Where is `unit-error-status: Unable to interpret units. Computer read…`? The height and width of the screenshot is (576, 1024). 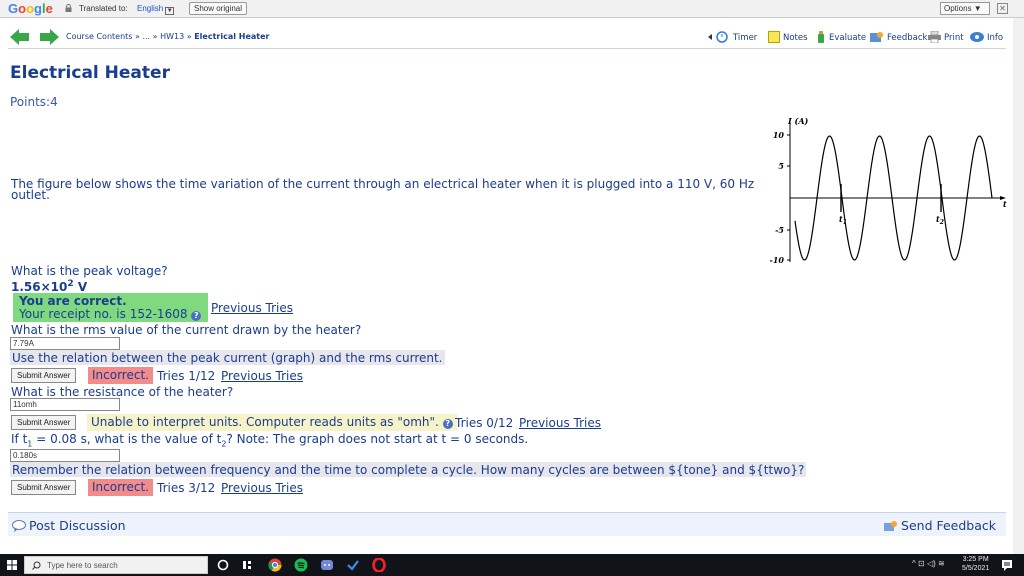 unit-error-status: Unable to interpret units. Computer read… is located at coordinates (272, 422).